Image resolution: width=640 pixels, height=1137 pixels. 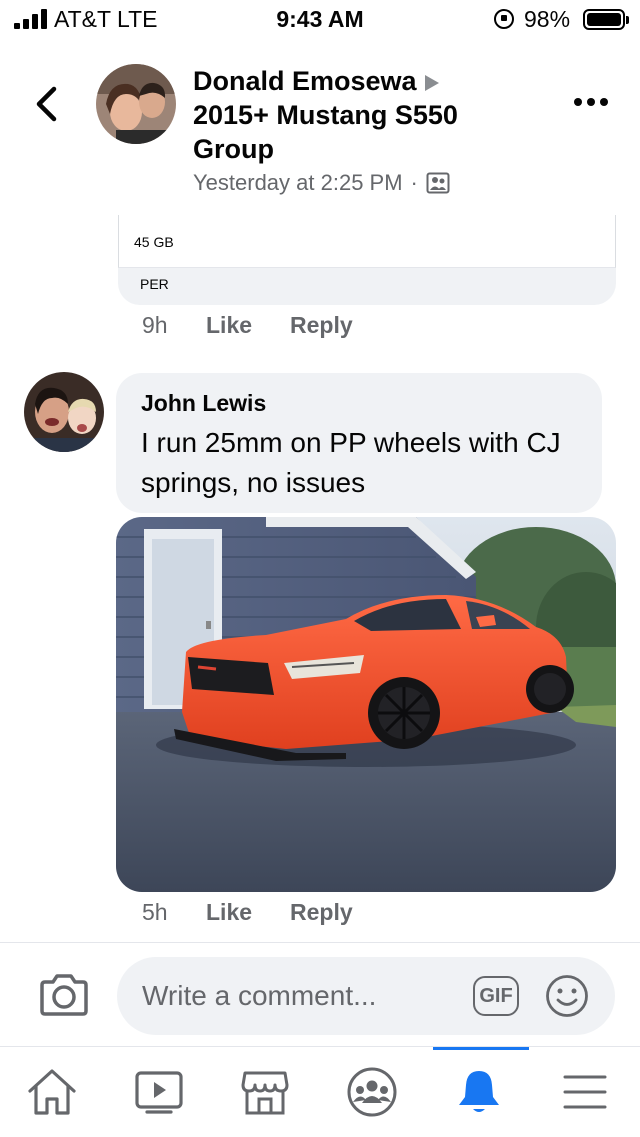 I want to click on bottom-tab-bar, so click(x=320, y=1091).